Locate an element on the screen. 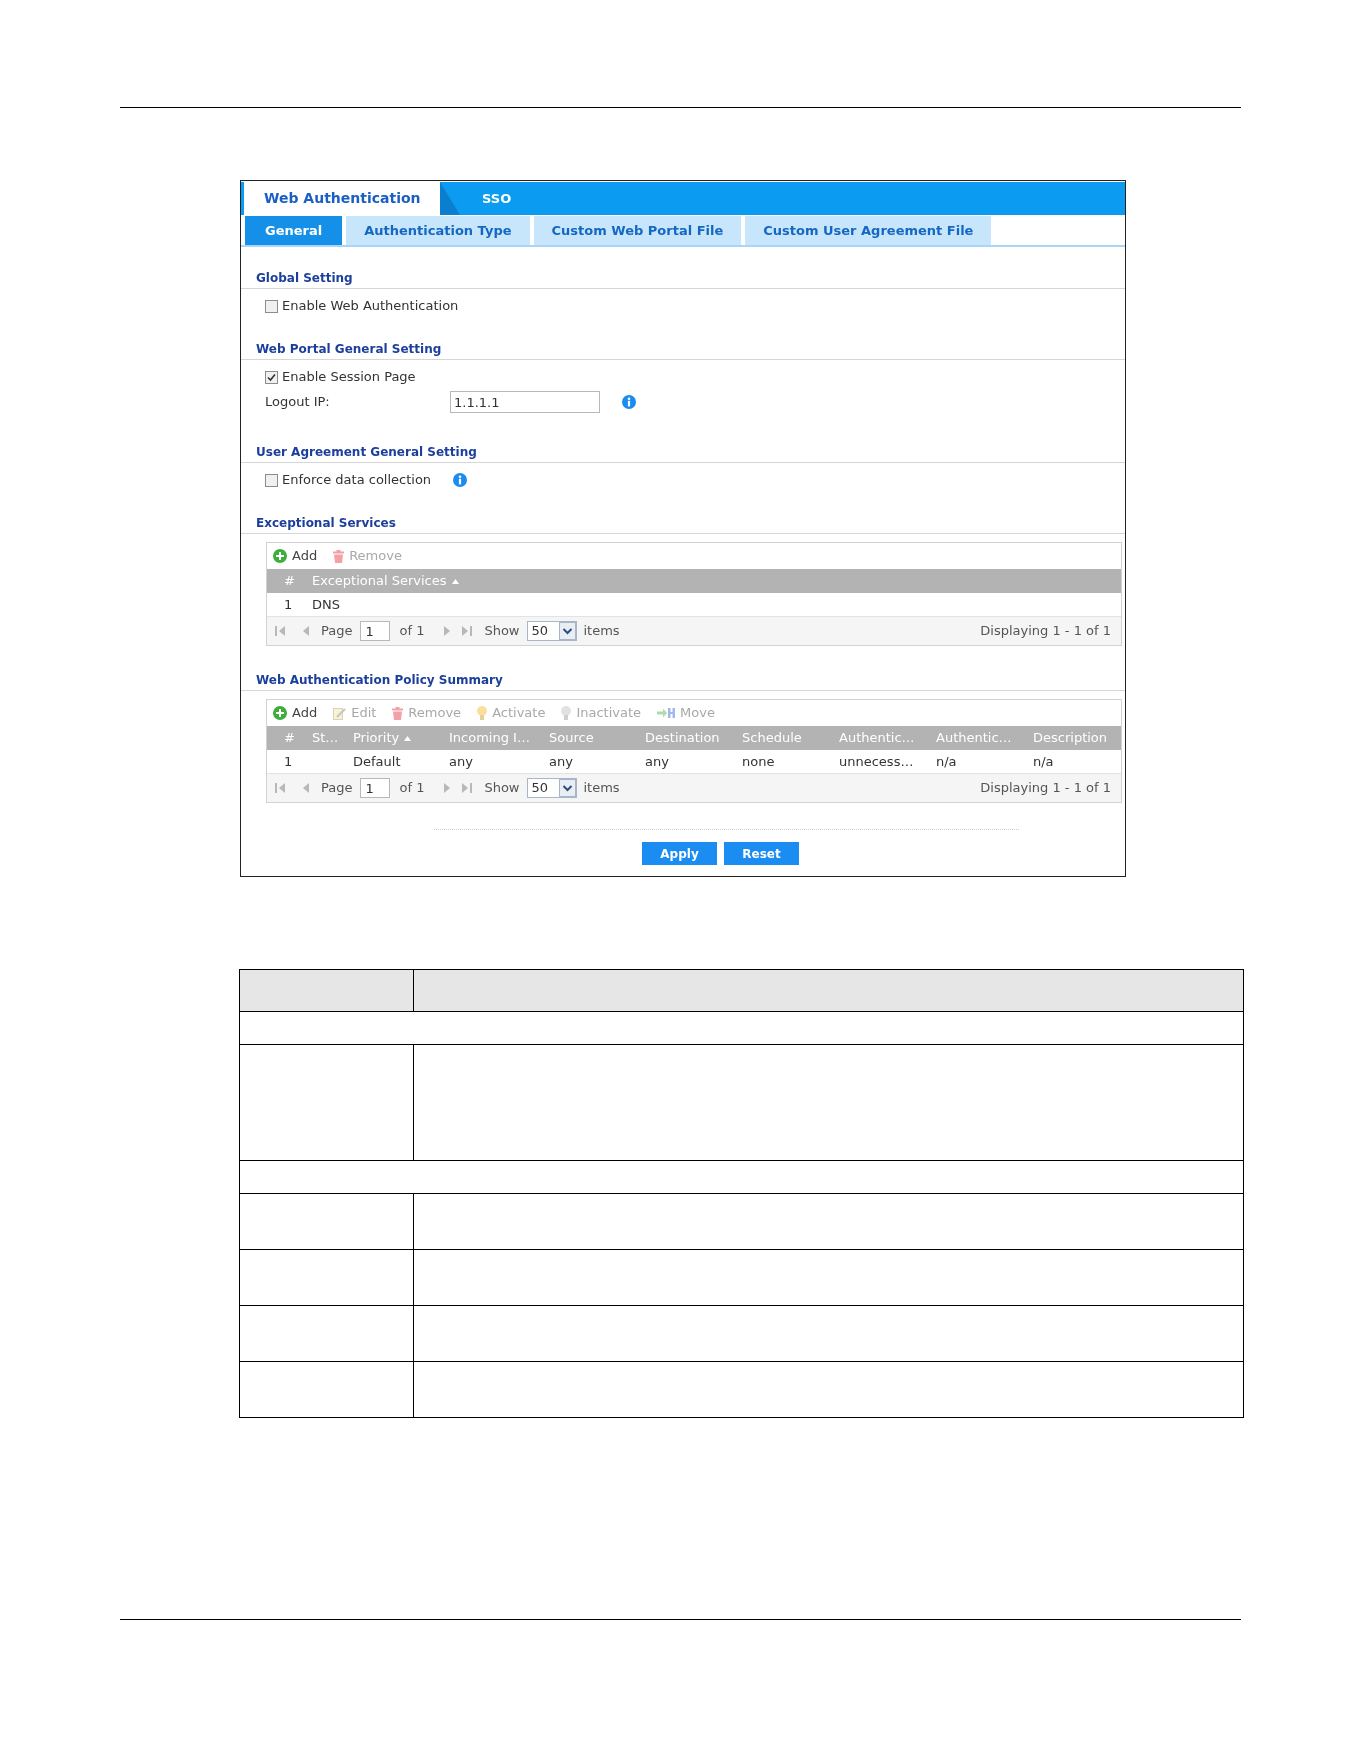 This screenshot has height=1761, width=1361. move-icon is located at coordinates (666, 713).